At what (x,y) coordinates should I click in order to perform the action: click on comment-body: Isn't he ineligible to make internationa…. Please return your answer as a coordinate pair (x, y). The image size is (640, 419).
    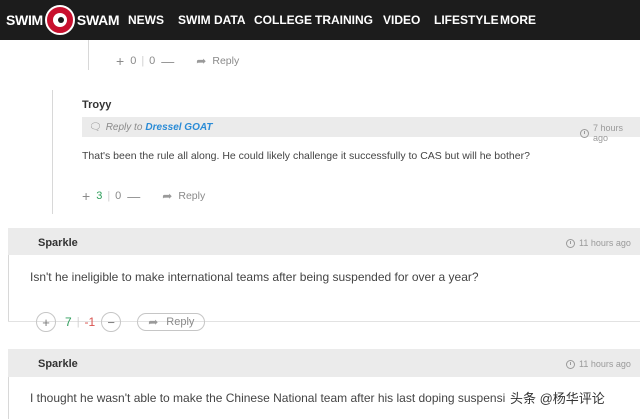
    Looking at the image, I should click on (254, 277).